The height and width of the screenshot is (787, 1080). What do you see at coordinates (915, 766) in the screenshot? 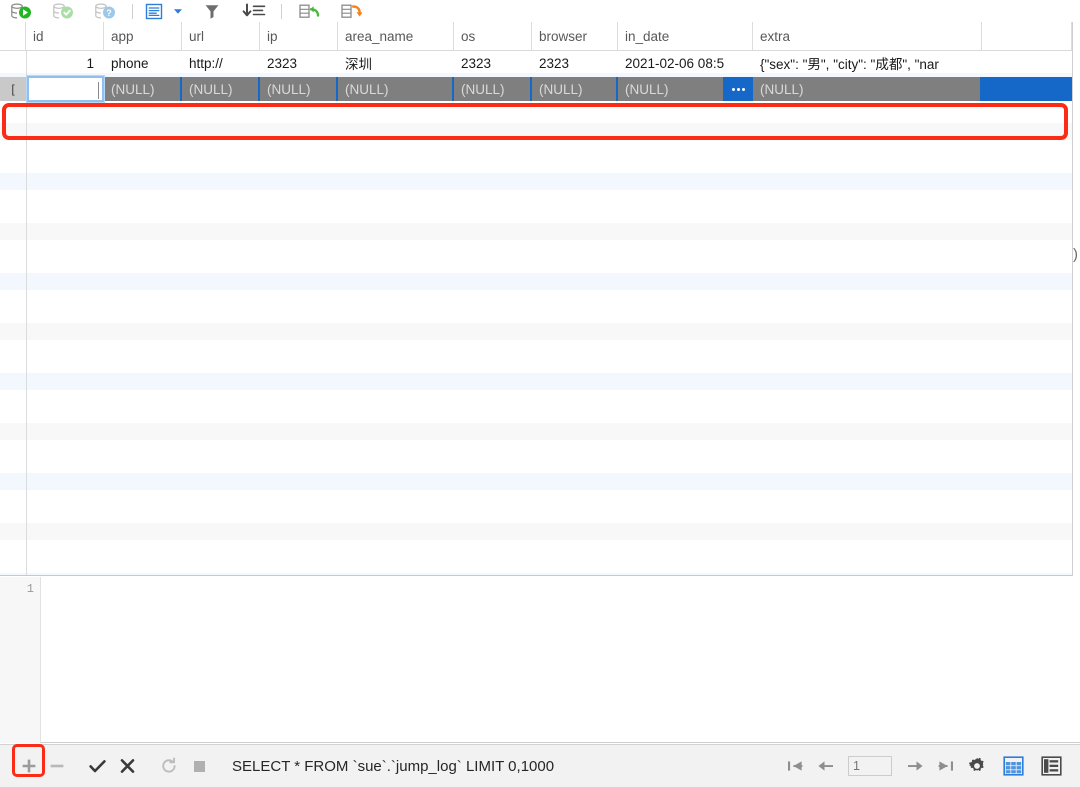
I see `next-page-button` at bounding box center [915, 766].